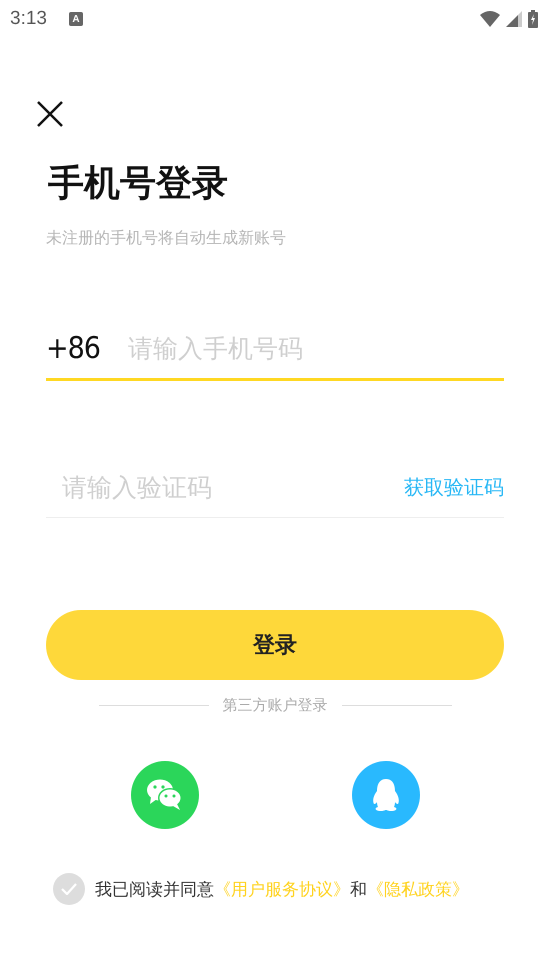 Image resolution: width=550 pixels, height=979 pixels. What do you see at coordinates (73, 348) in the screenshot?
I see `country-code: +86` at bounding box center [73, 348].